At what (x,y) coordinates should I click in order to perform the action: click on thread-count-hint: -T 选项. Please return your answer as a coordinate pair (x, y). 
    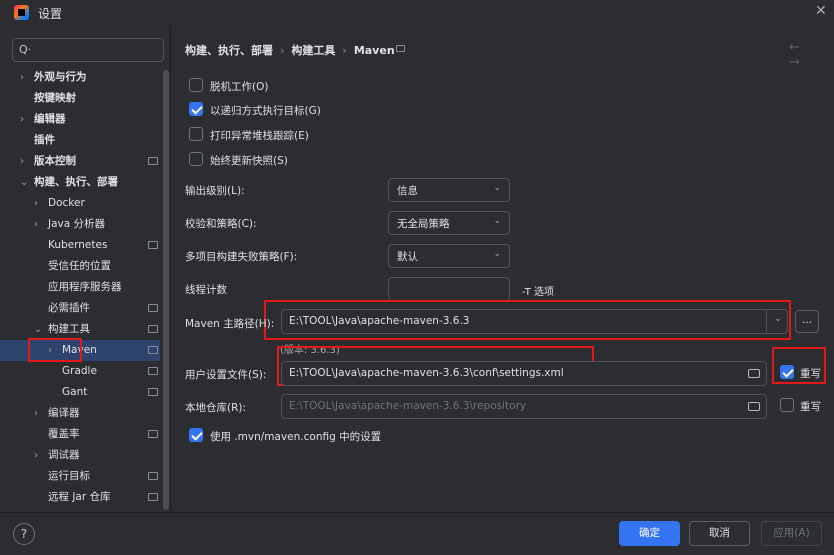
    Looking at the image, I should click on (538, 292).